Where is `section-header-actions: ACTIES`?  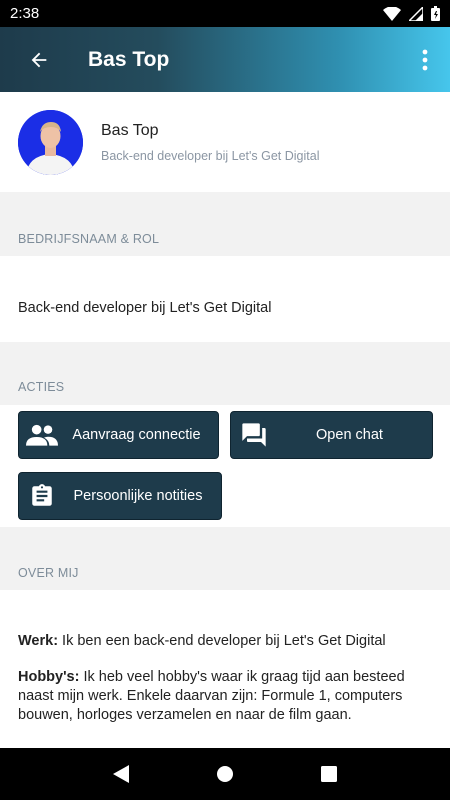
section-header-actions: ACTIES is located at coordinates (41, 387).